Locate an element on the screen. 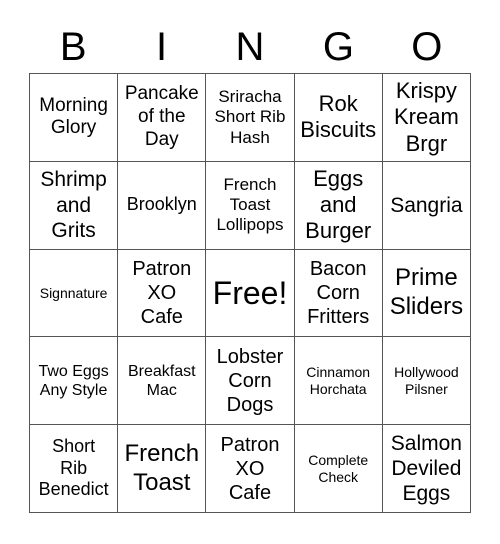  bingo-cell: Pancake of the Day is located at coordinates (162, 118).